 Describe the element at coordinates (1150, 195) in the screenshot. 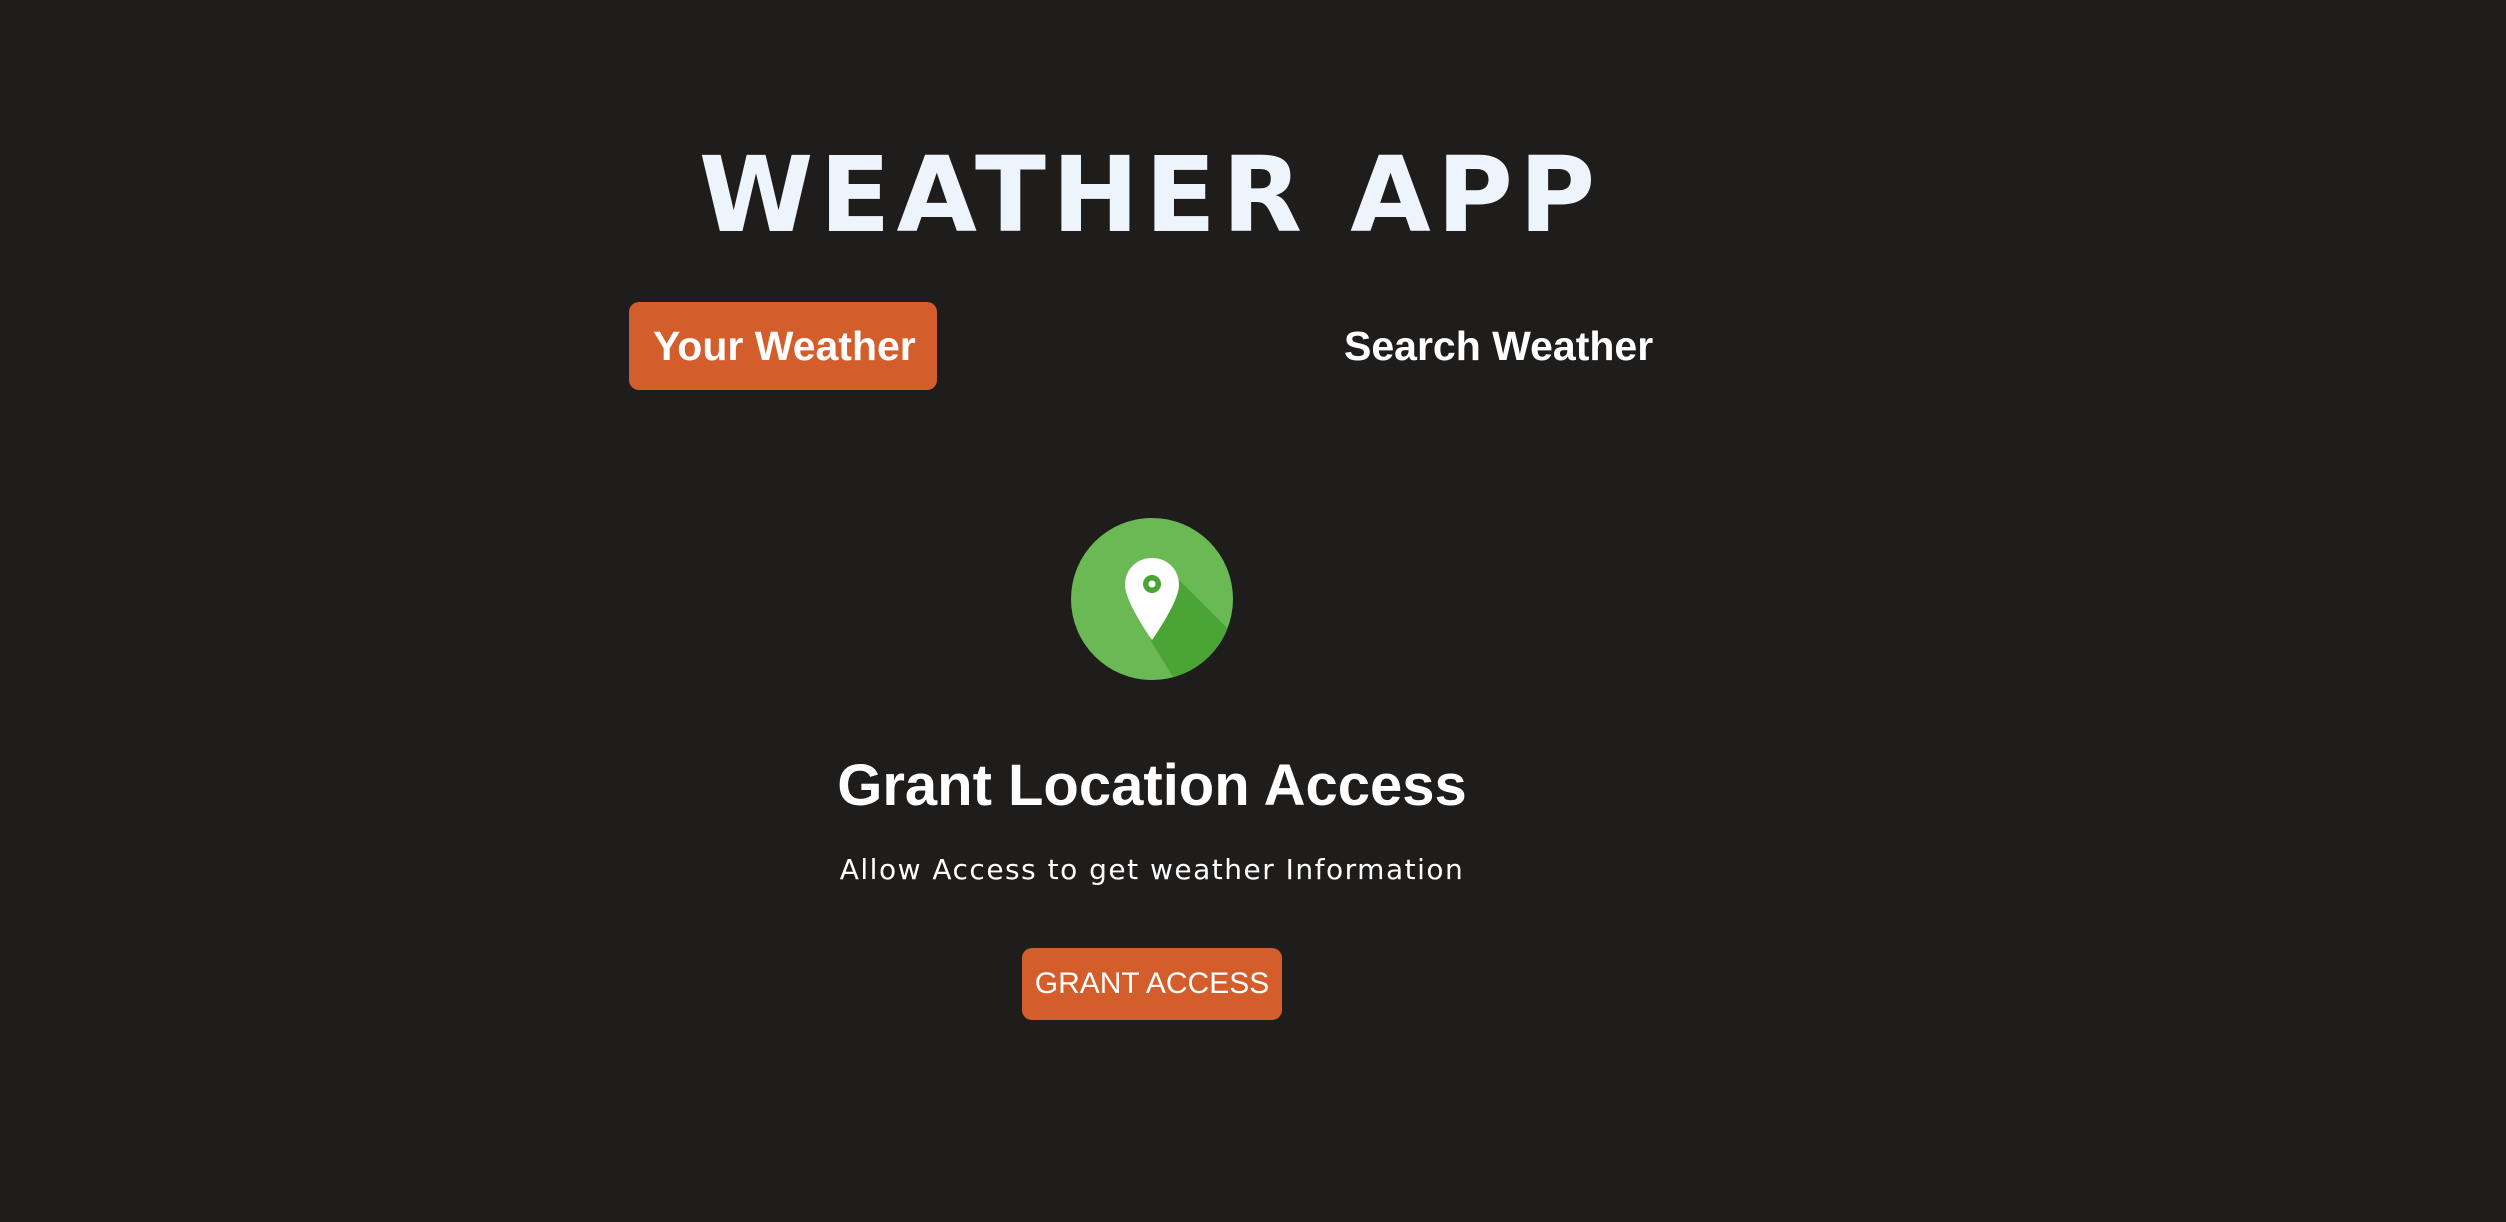

I see `app-title: WEATHER APP` at that location.